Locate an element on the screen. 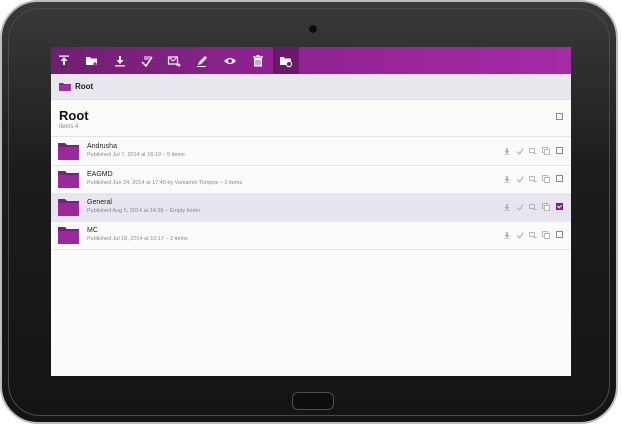 The width and height of the screenshot is (622, 428). view-button is located at coordinates (230, 60).